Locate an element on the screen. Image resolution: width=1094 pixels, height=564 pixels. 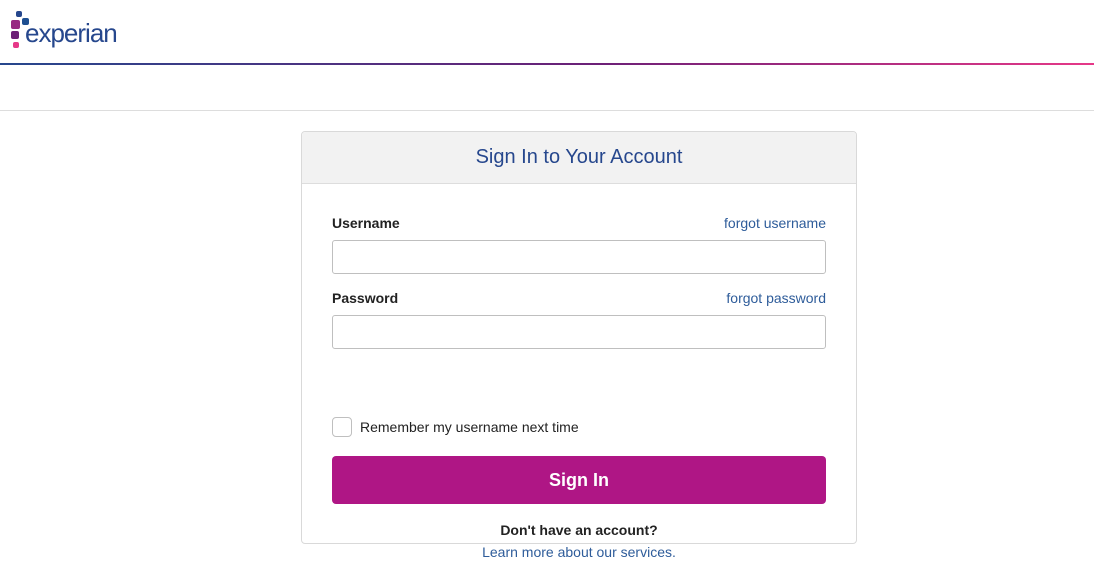
forgot-username-link: forgot username is located at coordinates (775, 223).